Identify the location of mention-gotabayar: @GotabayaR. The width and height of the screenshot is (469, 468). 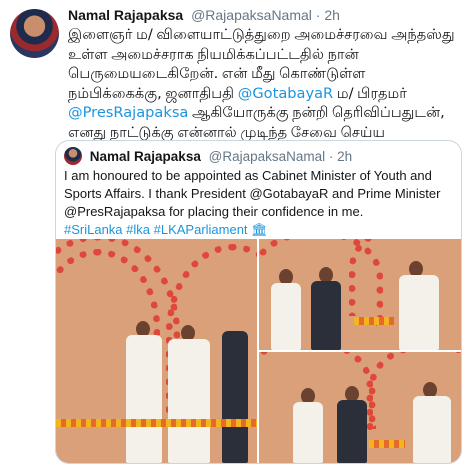
(285, 93).